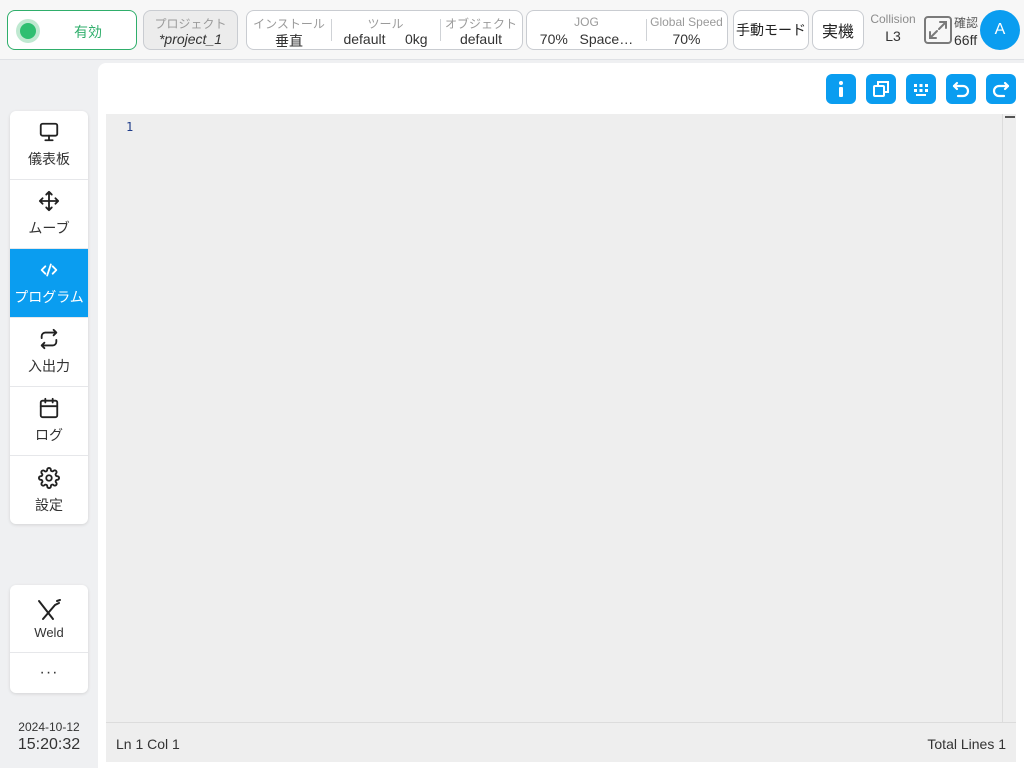 The image size is (1024, 768). I want to click on install-value: 垂直, so click(289, 41).